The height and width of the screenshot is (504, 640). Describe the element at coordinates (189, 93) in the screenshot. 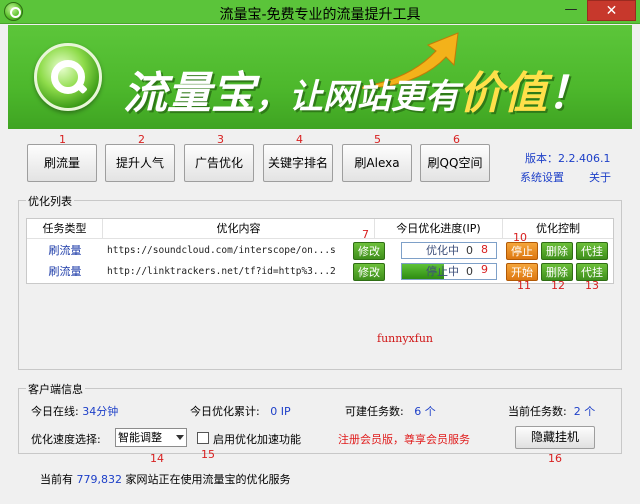

I see `slogan-brand: 流量宝` at that location.